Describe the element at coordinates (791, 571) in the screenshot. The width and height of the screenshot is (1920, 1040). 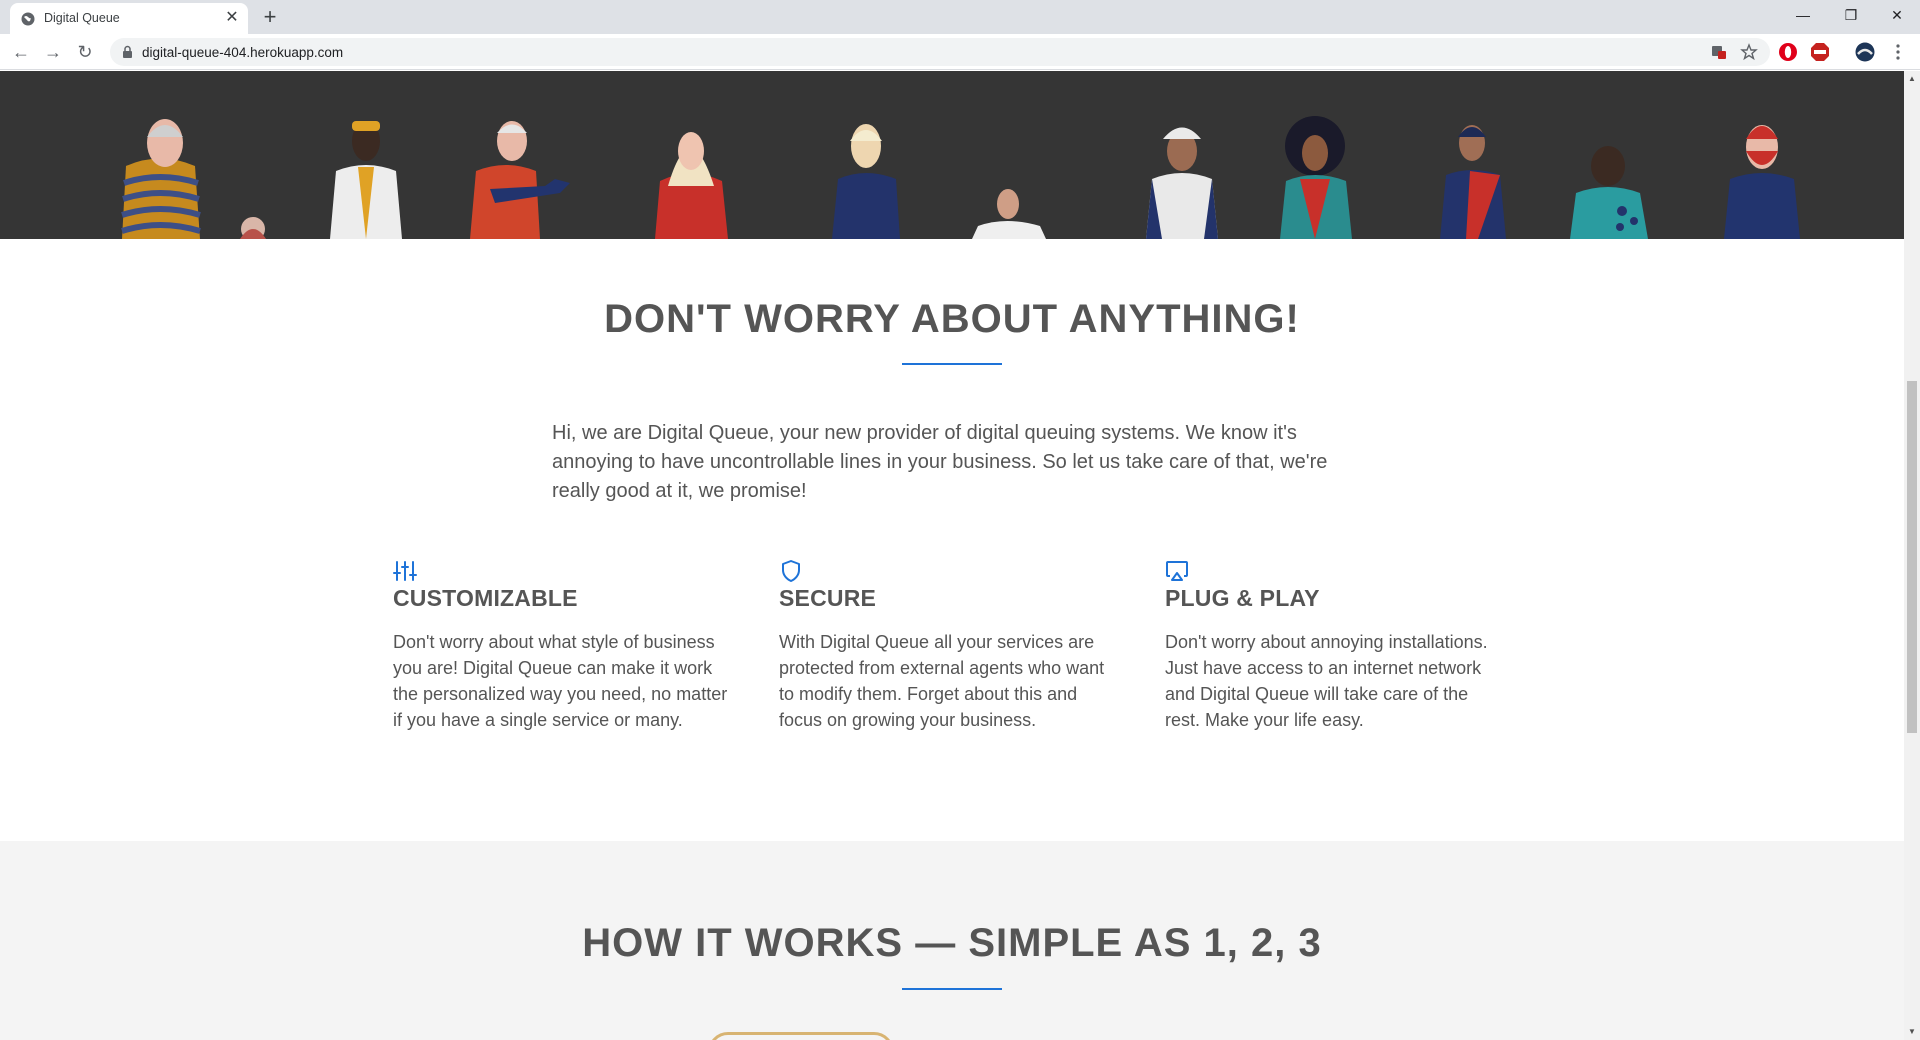
I see `shield-icon` at that location.